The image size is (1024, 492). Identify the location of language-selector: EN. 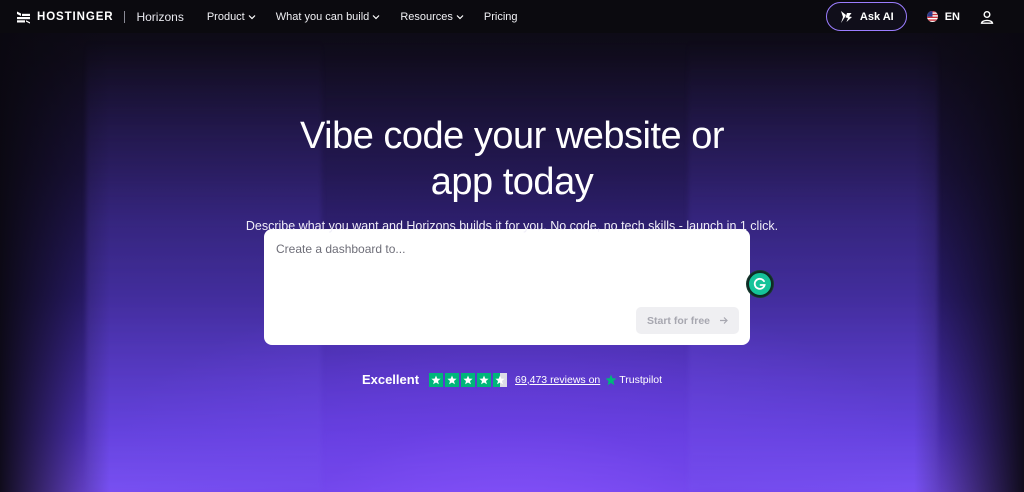
(943, 16).